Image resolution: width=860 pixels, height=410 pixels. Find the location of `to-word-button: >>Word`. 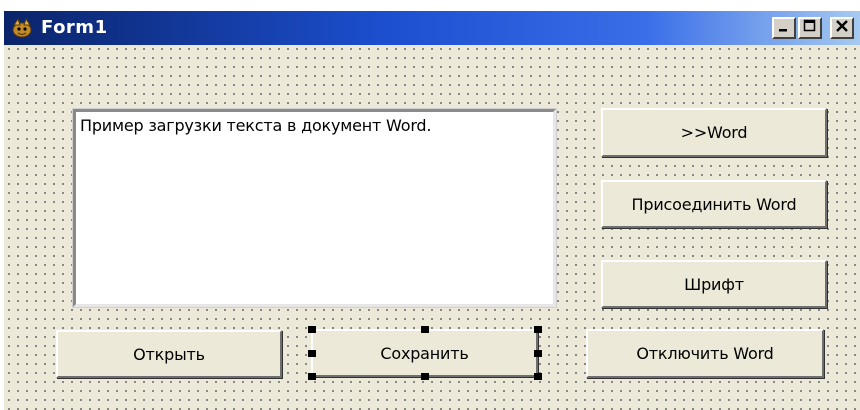

to-word-button: >>Word is located at coordinates (714, 132).